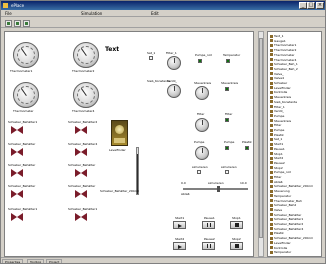 Image resolution: width=326 pixels, height=264 pixels. I want to click on tree-item: Thermometer_Beh, so click(286, 201).